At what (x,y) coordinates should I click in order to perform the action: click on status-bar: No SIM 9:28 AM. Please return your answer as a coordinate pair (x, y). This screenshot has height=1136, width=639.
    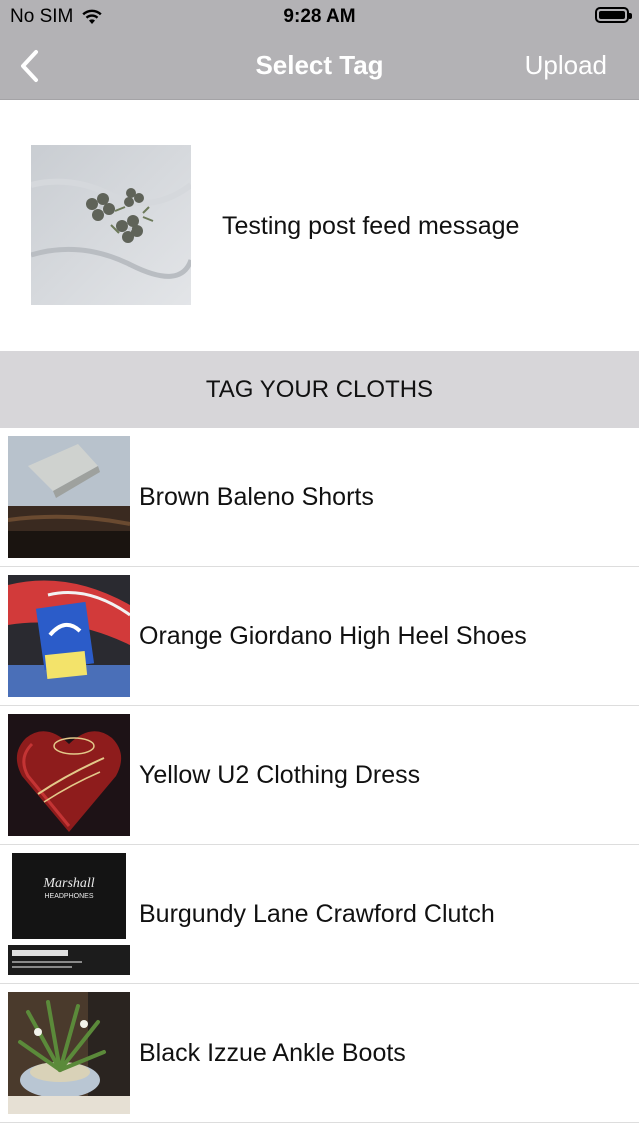
    Looking at the image, I should click on (319, 16).